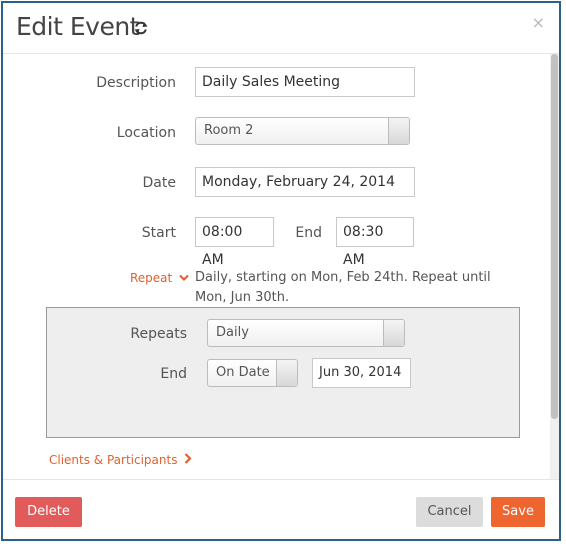 This screenshot has width=566, height=546. I want to click on repeat-end-label: End, so click(173, 374).